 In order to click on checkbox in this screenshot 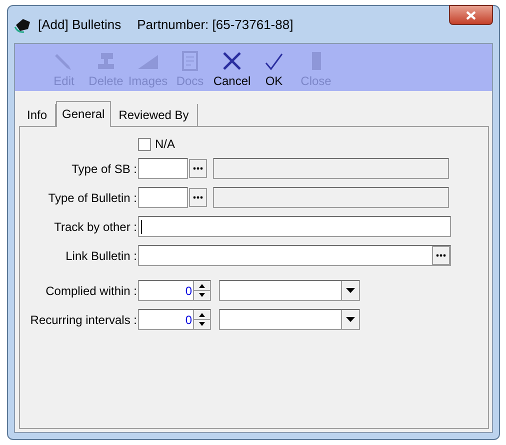, I will do `click(144, 144)`.